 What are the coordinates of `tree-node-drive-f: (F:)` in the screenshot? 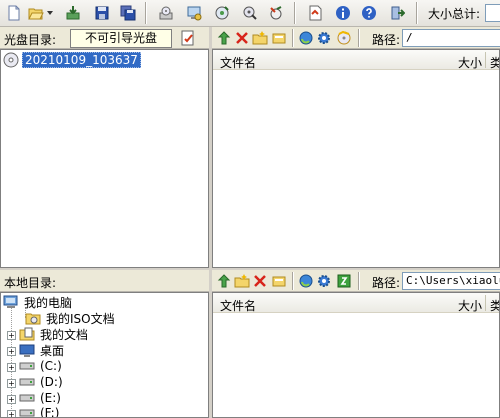 It's located at (40, 411).